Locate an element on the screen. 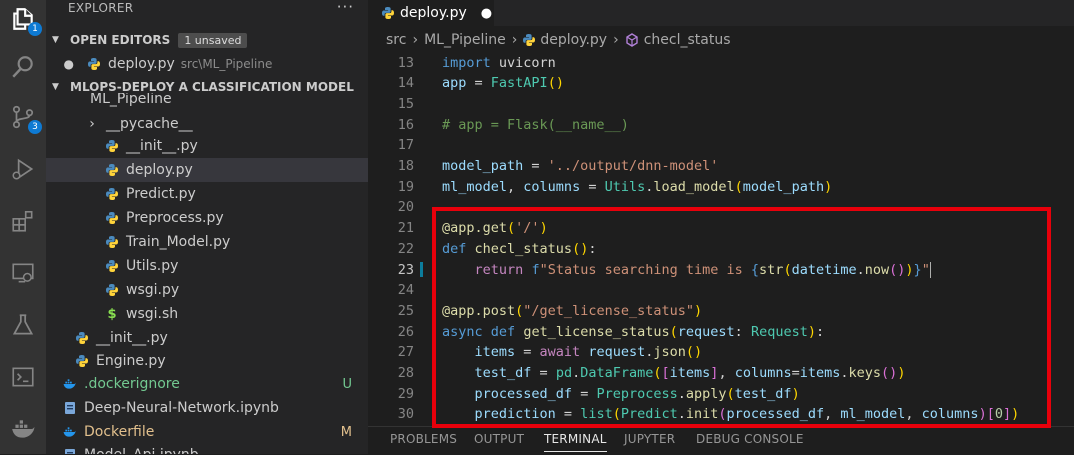 Image resolution: width=1074 pixels, height=455 pixels. file-tree-item: › __pycache__ is located at coordinates (207, 124).